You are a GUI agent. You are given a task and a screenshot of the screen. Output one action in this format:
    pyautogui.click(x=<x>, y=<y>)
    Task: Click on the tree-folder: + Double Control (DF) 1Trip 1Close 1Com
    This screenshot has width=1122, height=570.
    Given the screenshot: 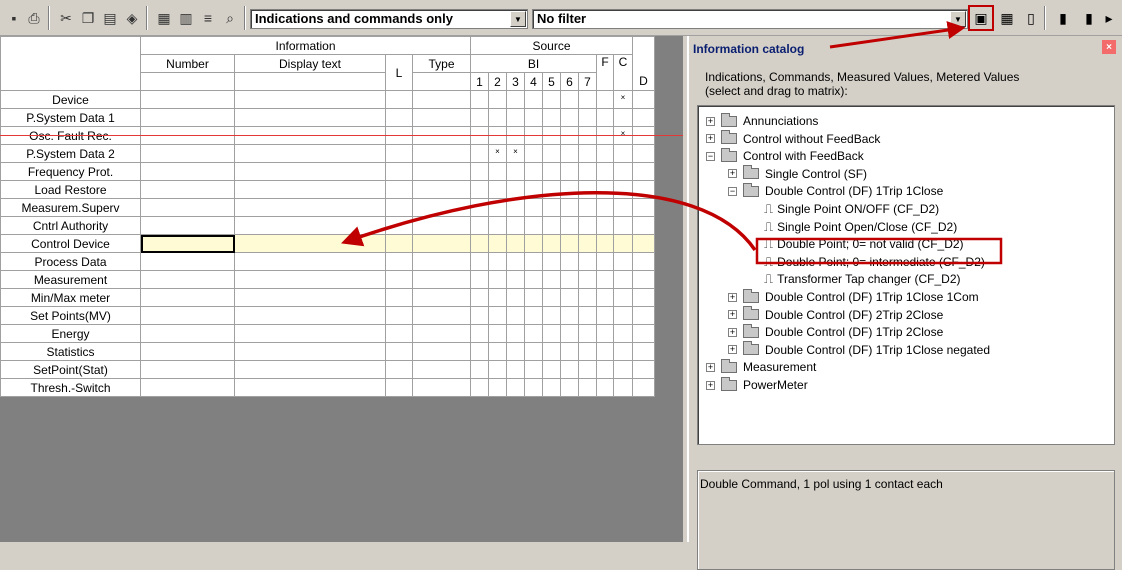 What is the action you would take?
    pyautogui.click(x=853, y=297)
    